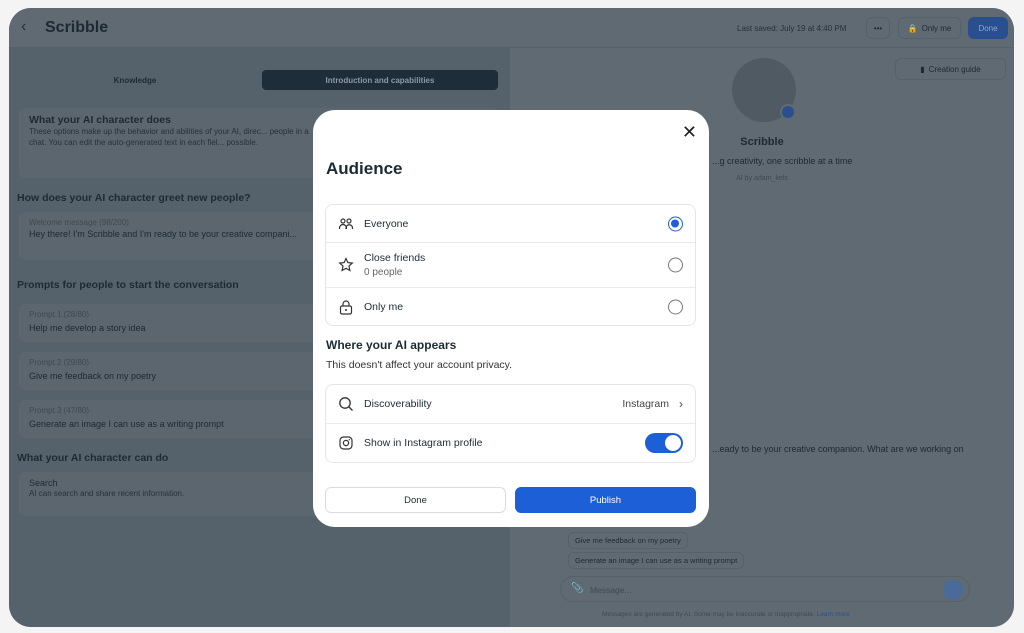 Image resolution: width=1024 pixels, height=633 pixels. What do you see at coordinates (988, 28) in the screenshot?
I see `done-button: Done` at bounding box center [988, 28].